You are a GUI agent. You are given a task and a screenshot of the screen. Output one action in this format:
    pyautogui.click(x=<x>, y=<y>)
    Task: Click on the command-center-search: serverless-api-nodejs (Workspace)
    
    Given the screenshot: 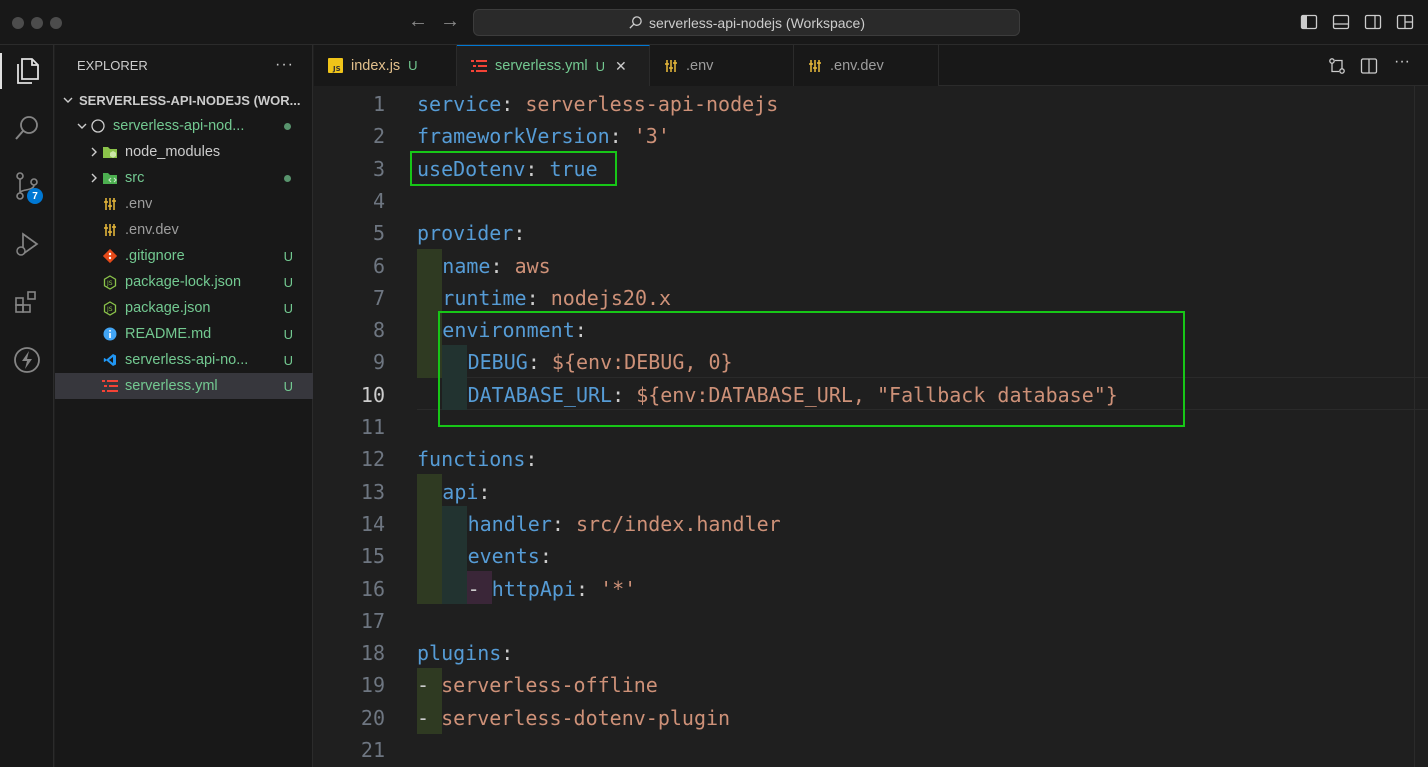 What is the action you would take?
    pyautogui.click(x=746, y=22)
    